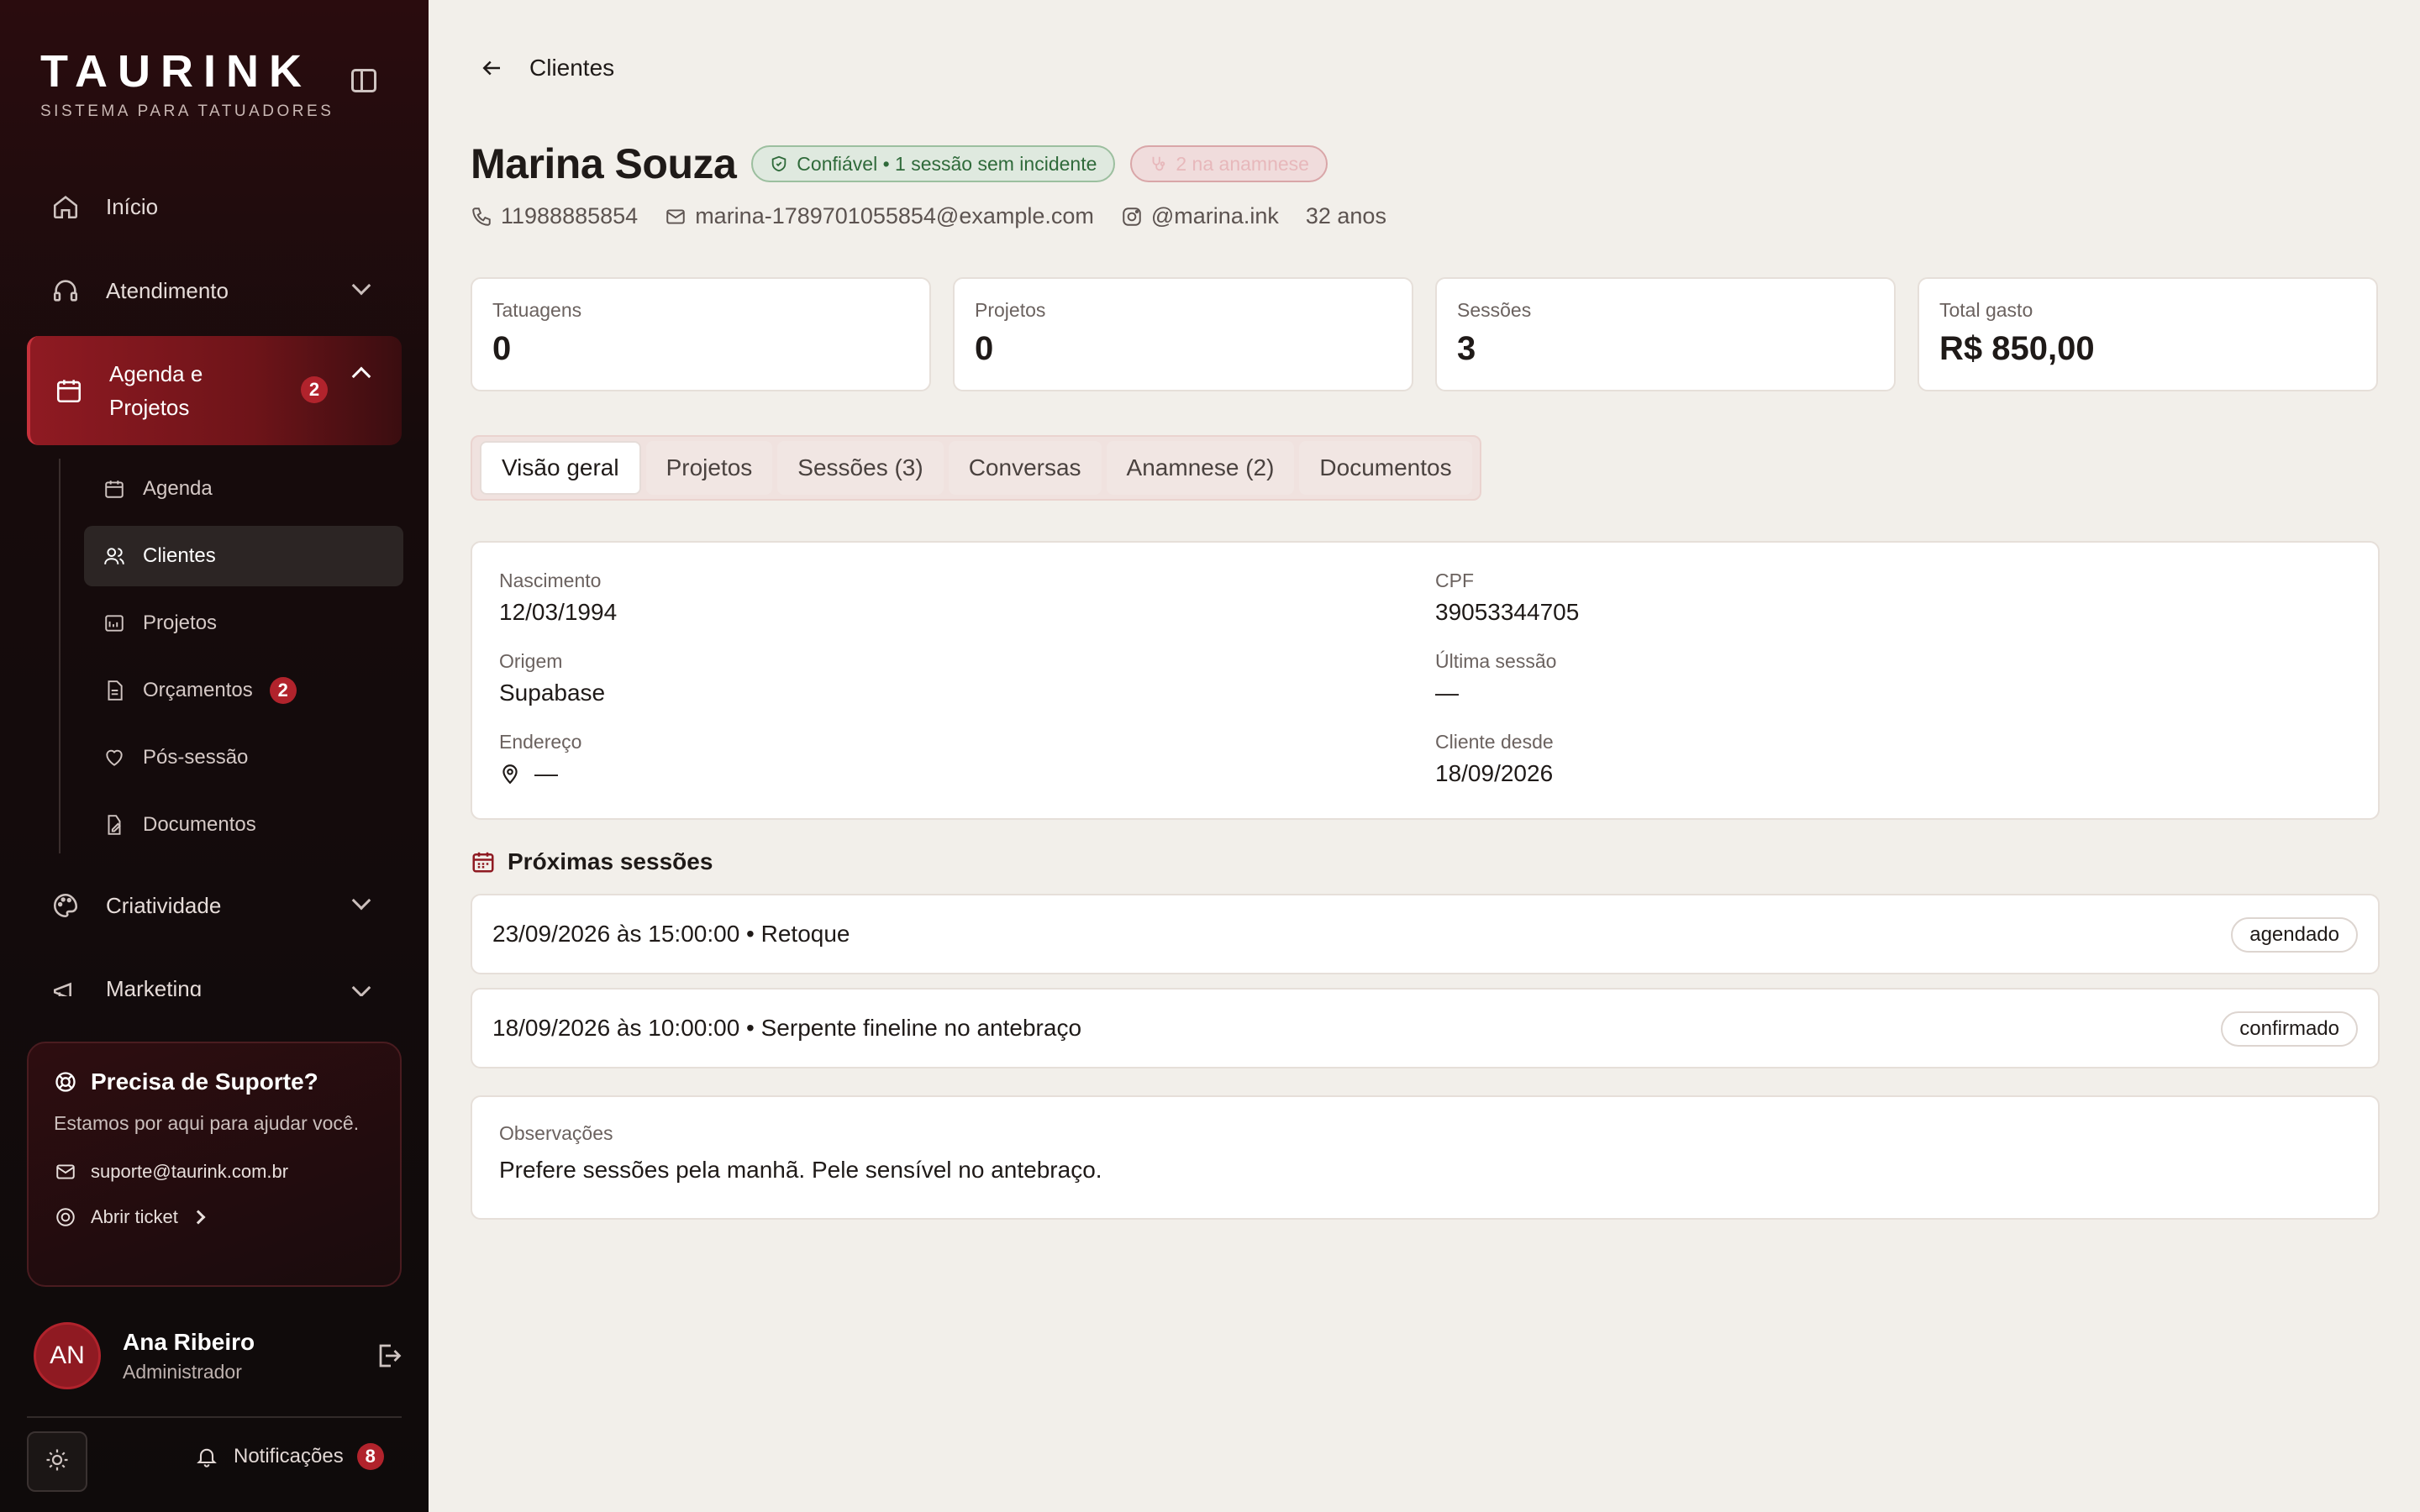  I want to click on sidebar-subitem-agenda: Agenda, so click(243, 489).